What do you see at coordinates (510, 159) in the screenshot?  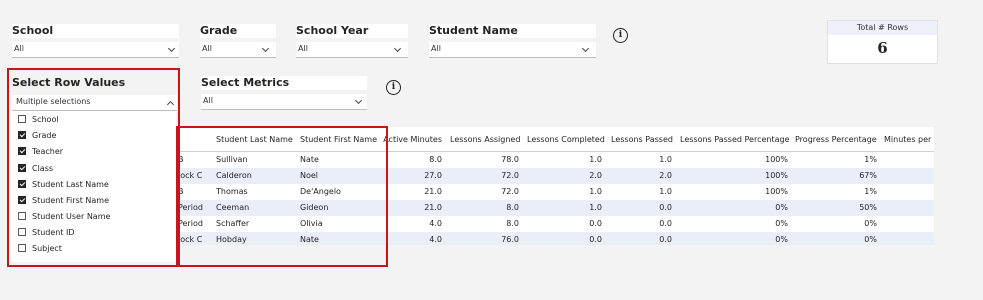 I see `table-cell: 78.0` at bounding box center [510, 159].